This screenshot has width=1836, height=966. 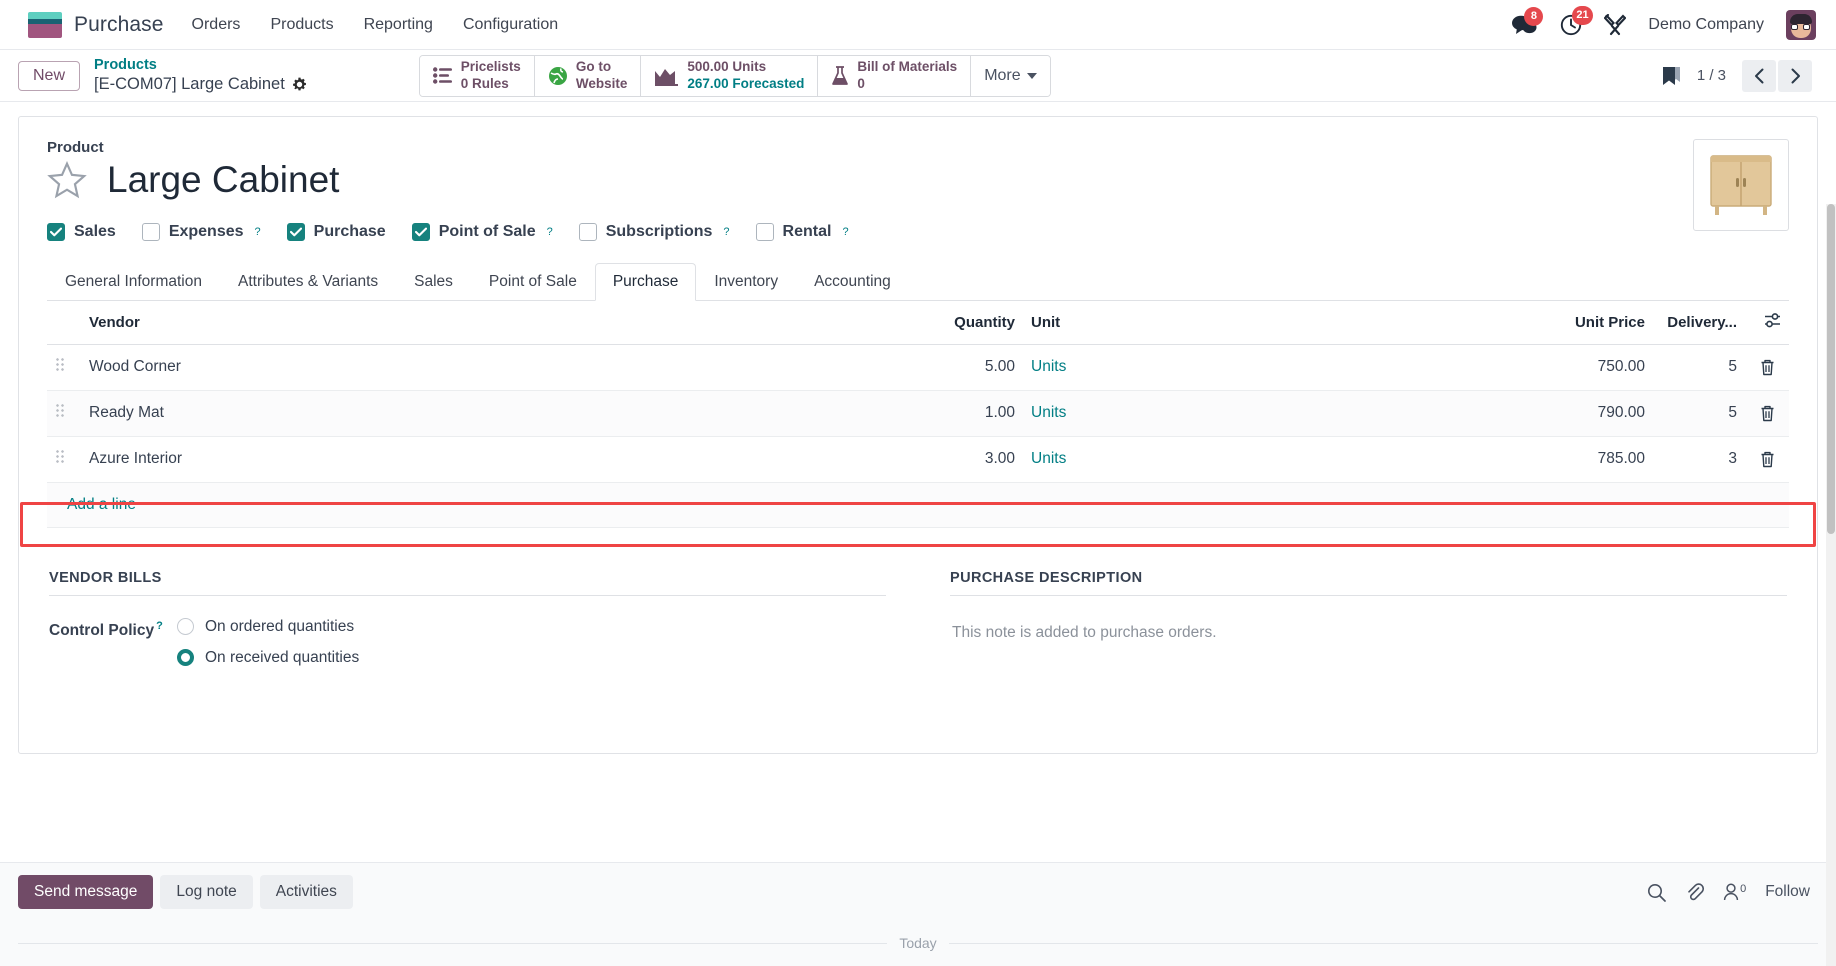 I want to click on gear-icon, so click(x=299, y=84).